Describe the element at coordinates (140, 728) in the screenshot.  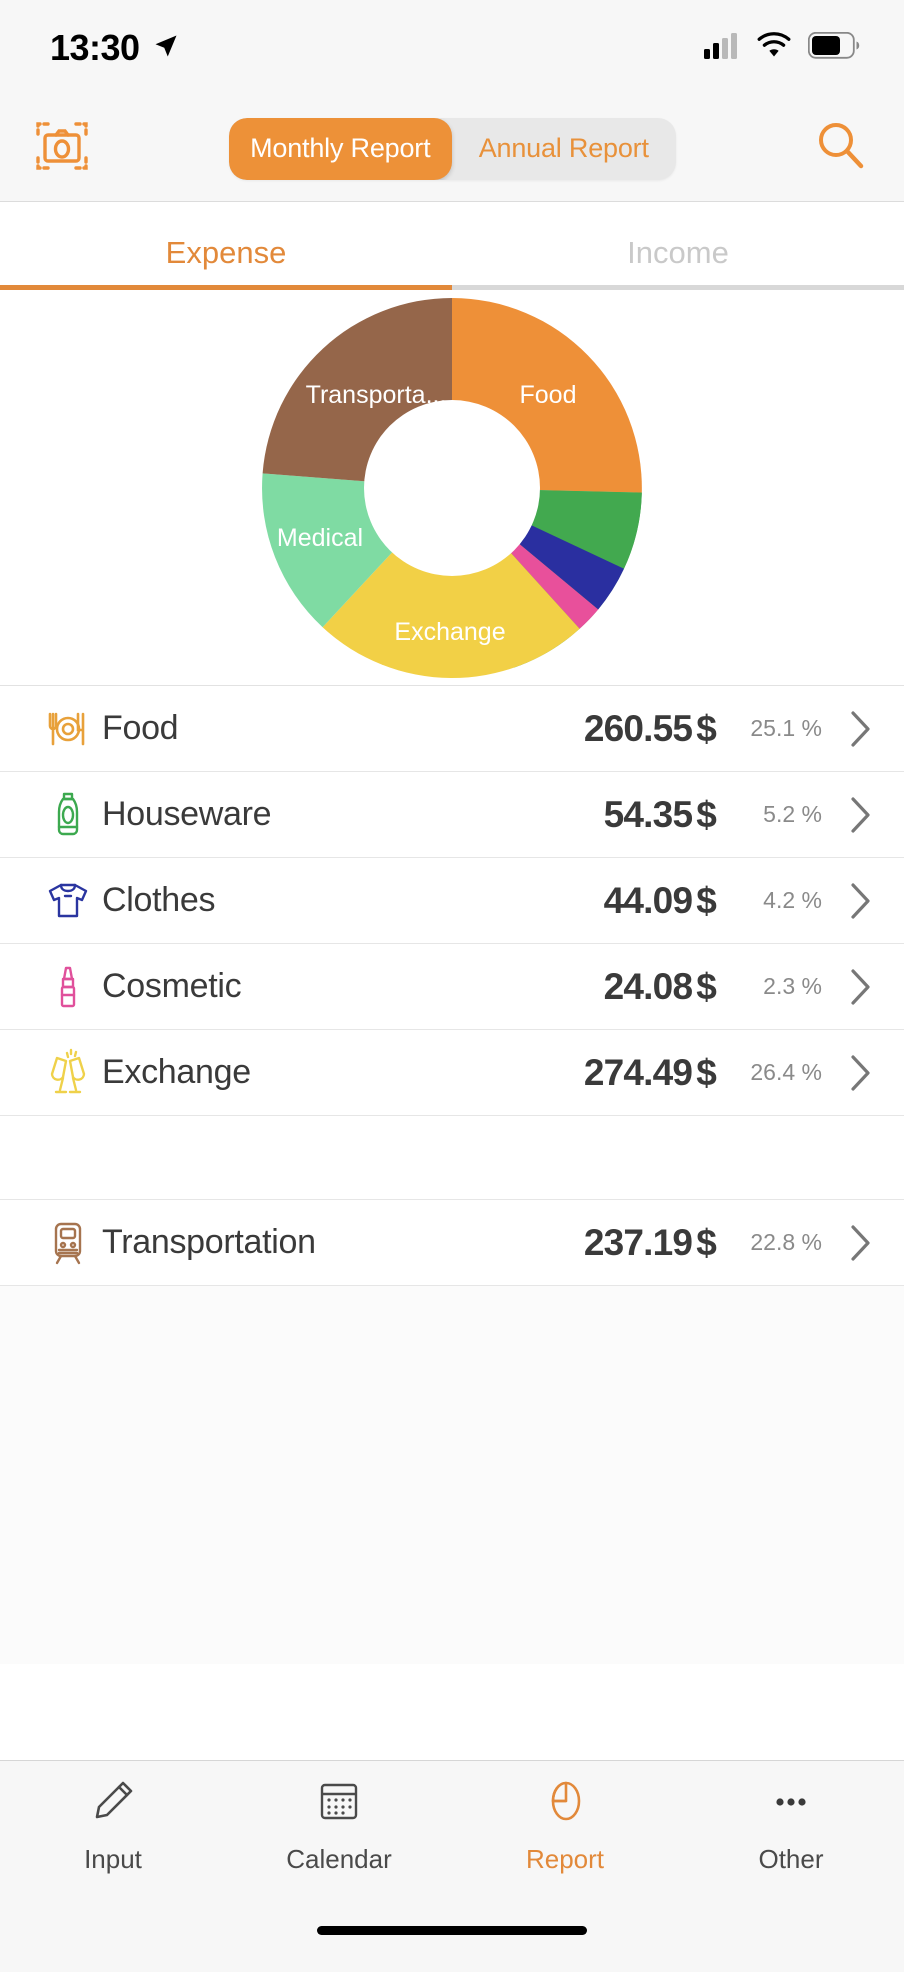
I see `row-category-name: Food` at that location.